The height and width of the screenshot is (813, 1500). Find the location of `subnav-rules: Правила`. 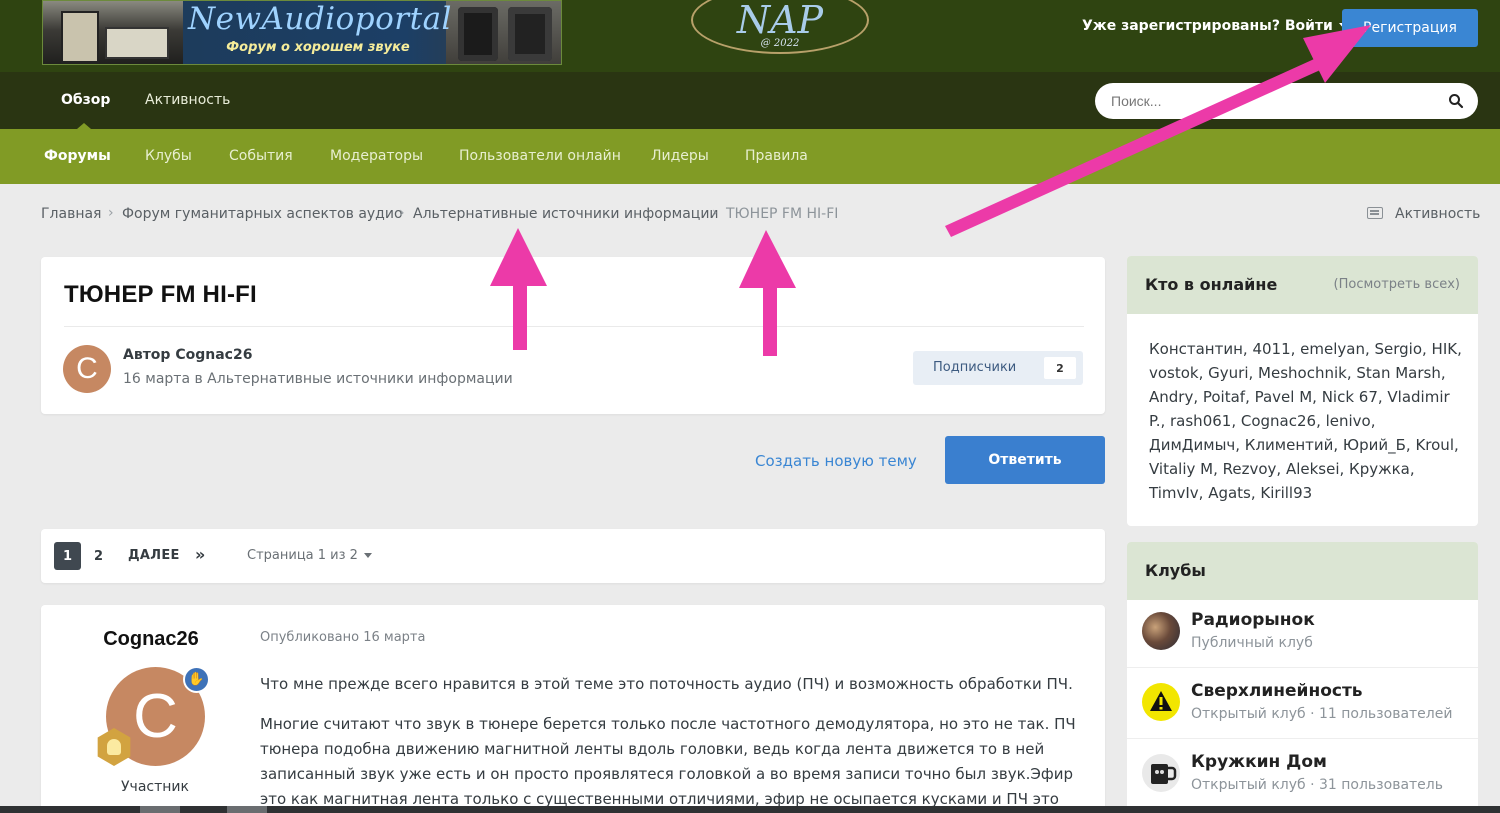

subnav-rules: Правила is located at coordinates (776, 156).